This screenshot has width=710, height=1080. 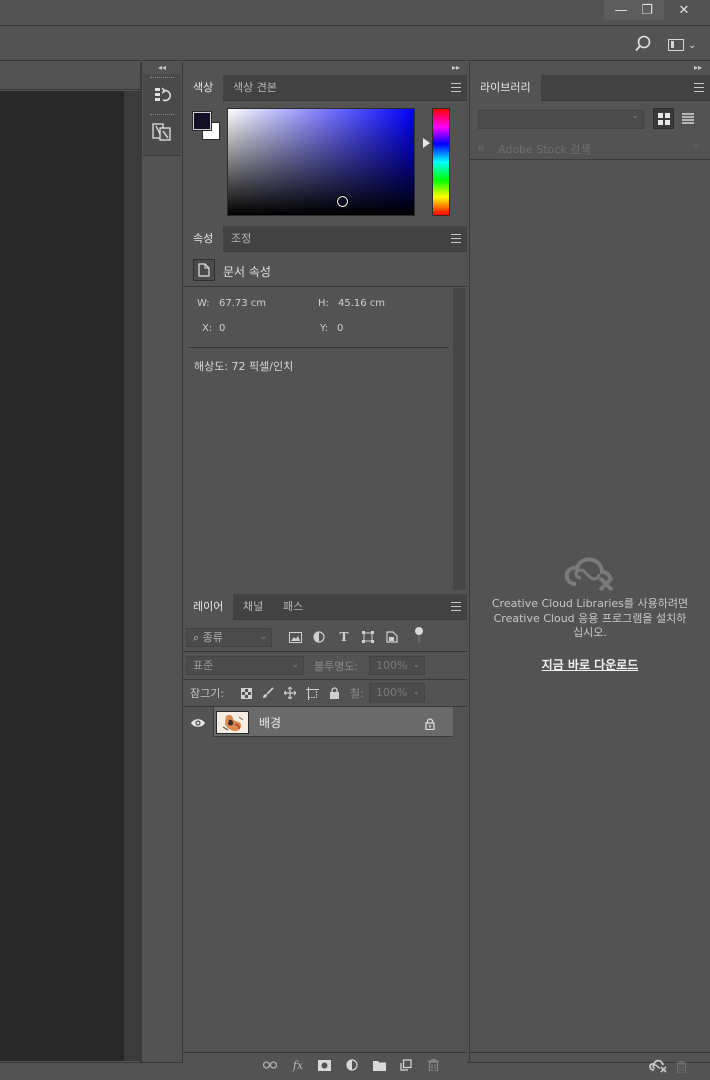 What do you see at coordinates (247, 272) in the screenshot?
I see `properties-title: 문서 속성` at bounding box center [247, 272].